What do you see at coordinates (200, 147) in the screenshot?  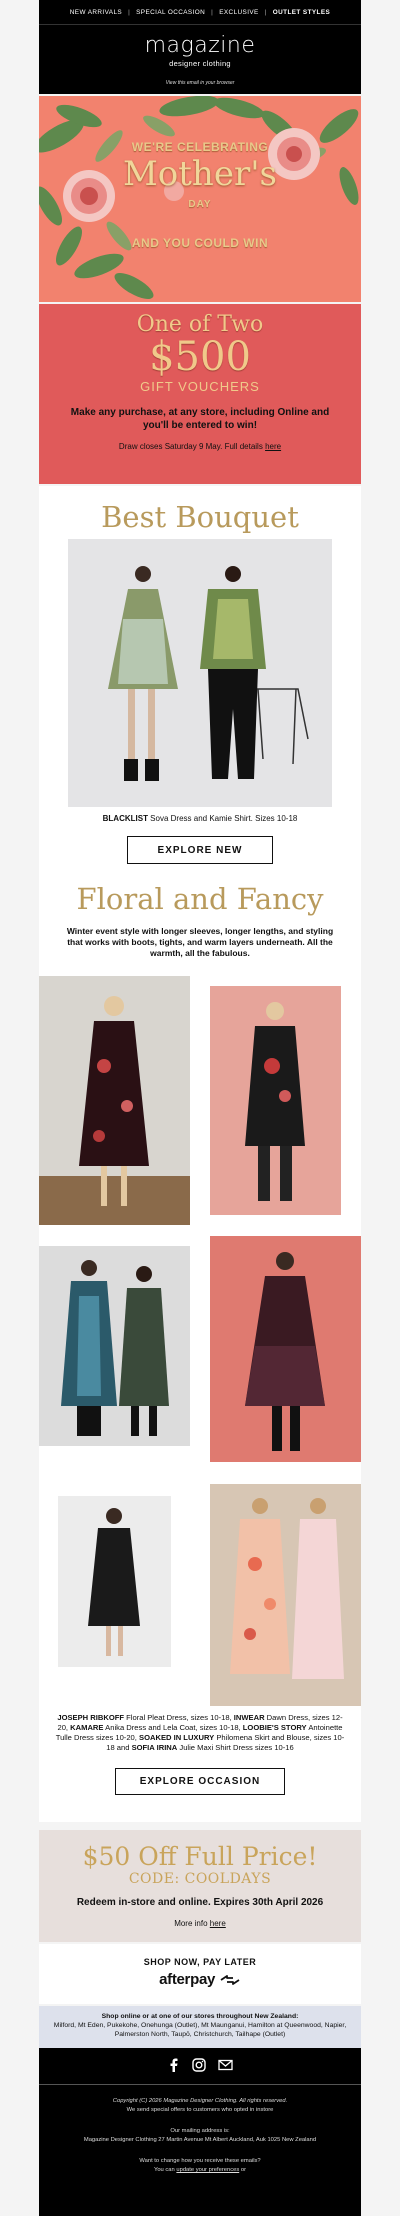 I see `hero-line-1: WE'RE CELEBRATING` at bounding box center [200, 147].